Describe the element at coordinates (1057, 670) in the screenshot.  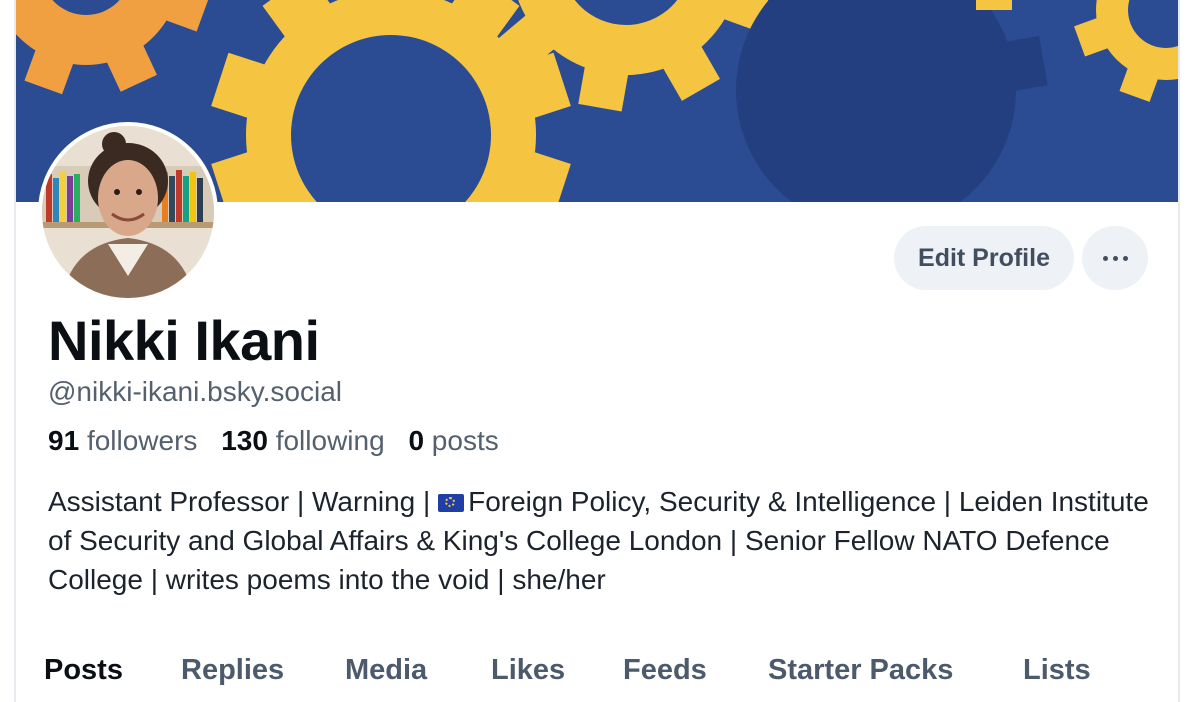
I see `tab-lists: Lists` at that location.